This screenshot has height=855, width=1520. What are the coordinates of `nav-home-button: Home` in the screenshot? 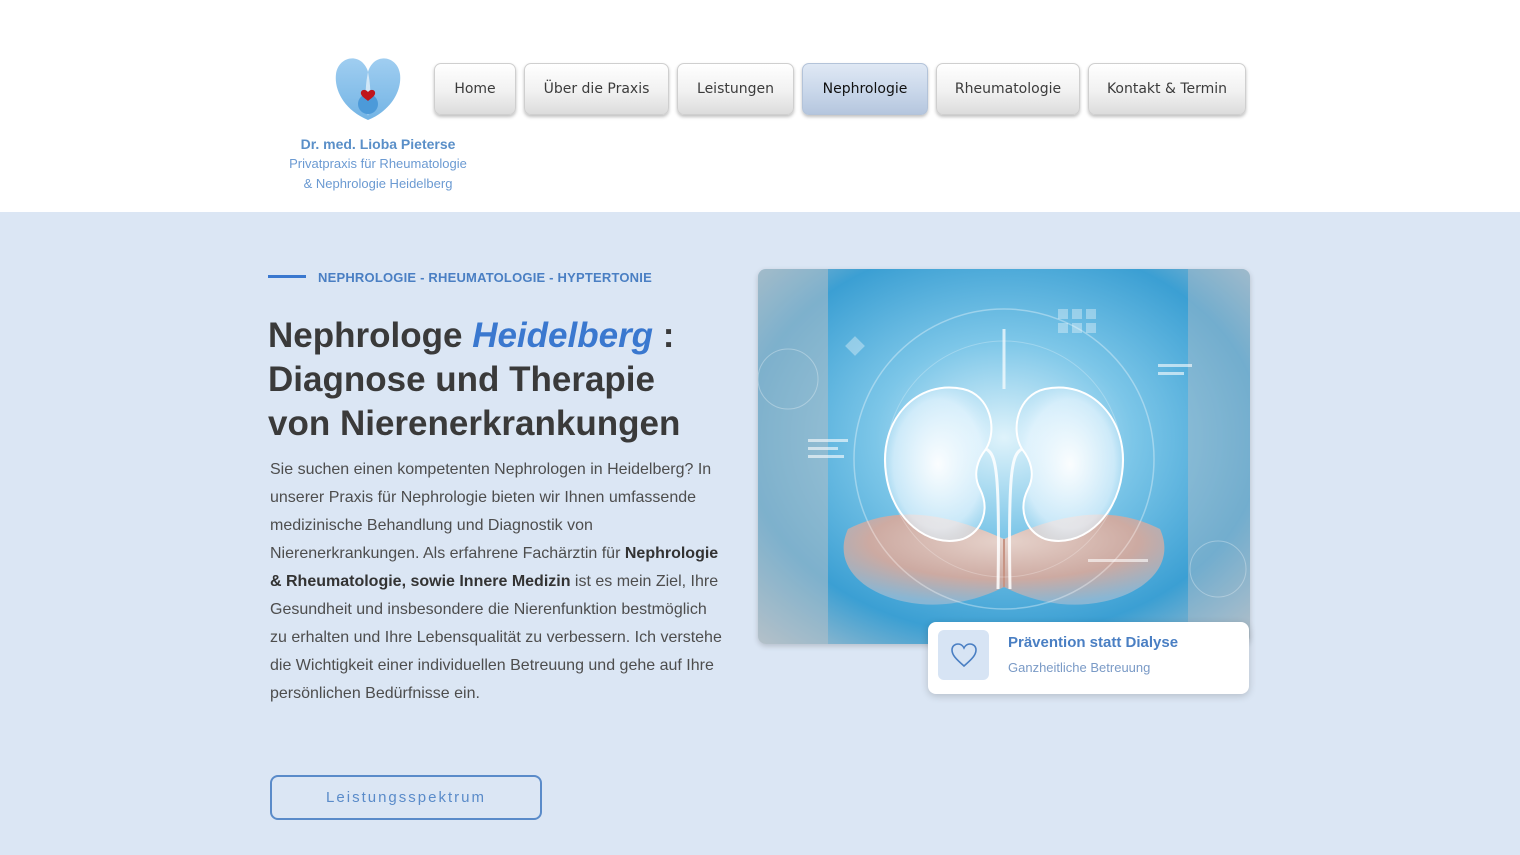 It's located at (475, 89).